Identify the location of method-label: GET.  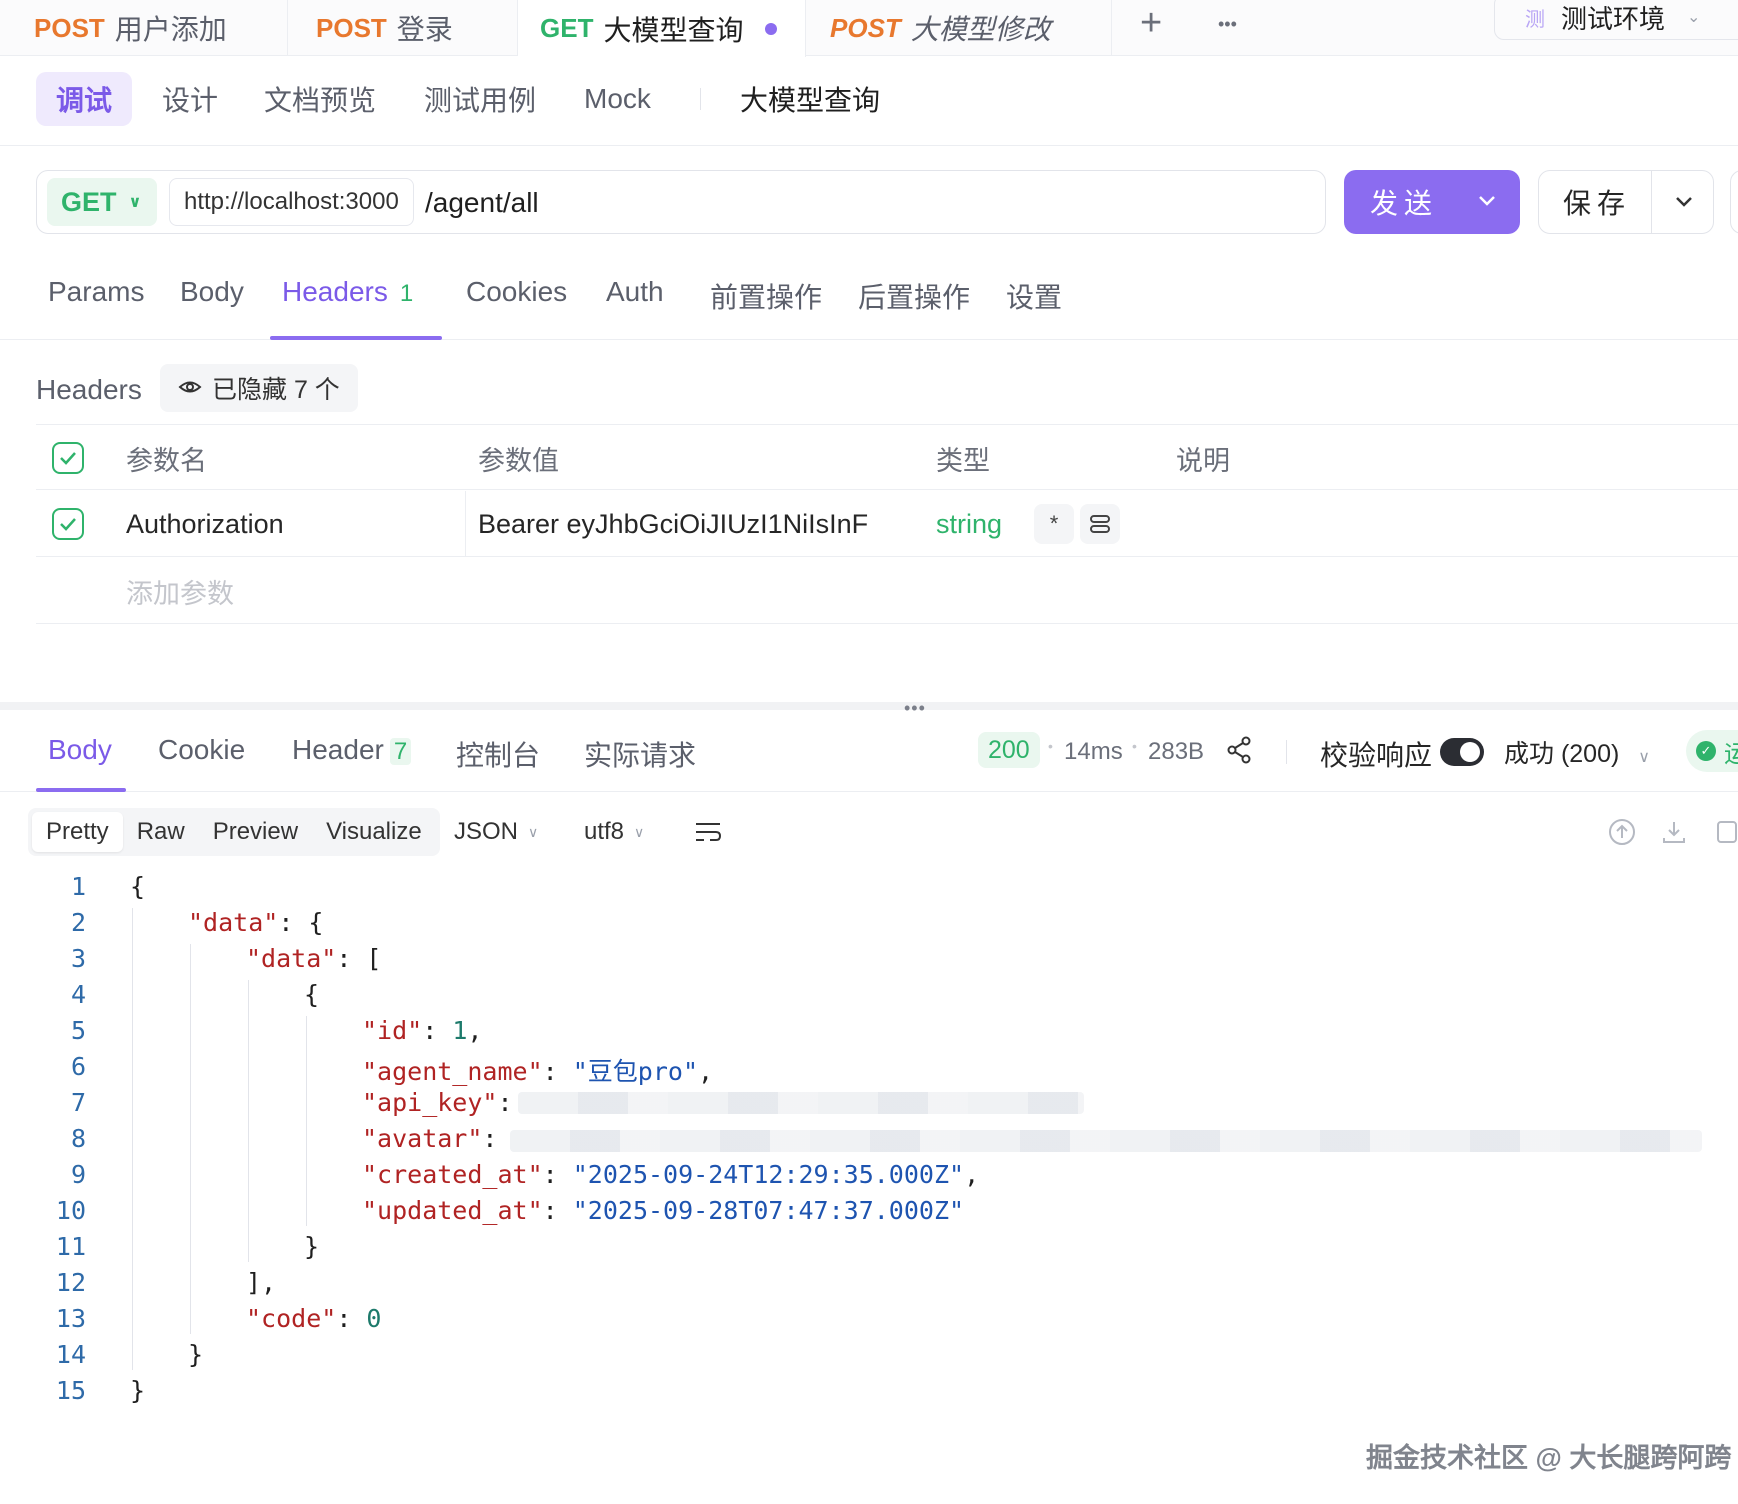
(567, 28).